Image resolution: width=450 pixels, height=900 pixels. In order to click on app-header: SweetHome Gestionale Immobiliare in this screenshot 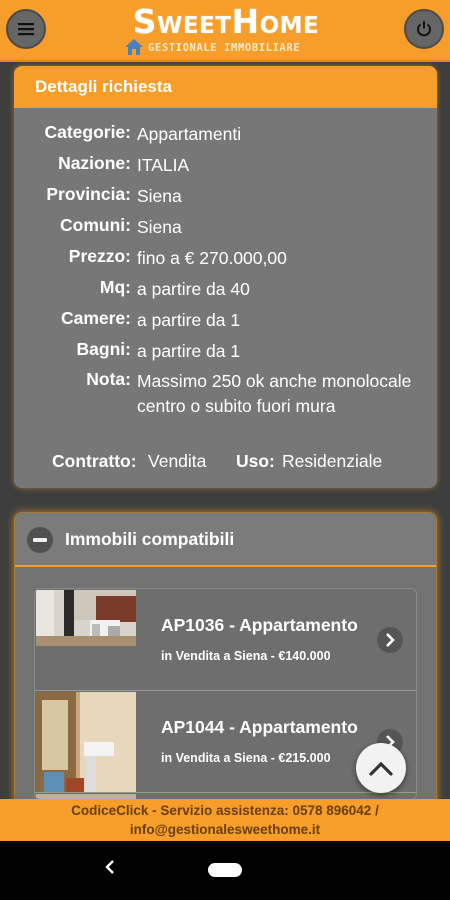, I will do `click(225, 31)`.